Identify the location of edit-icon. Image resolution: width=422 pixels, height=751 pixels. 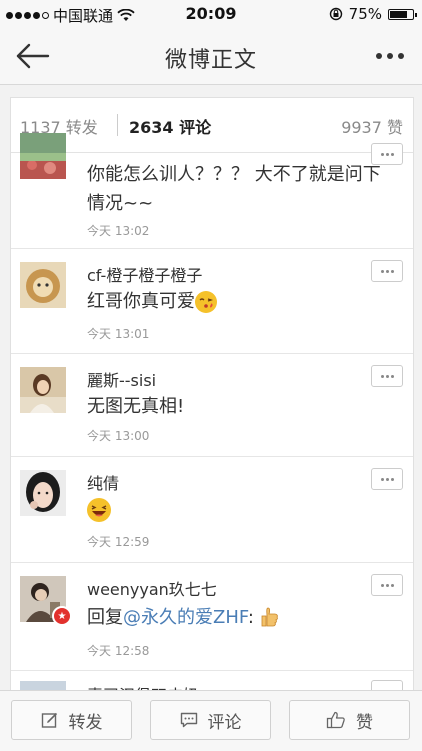
(49, 720).